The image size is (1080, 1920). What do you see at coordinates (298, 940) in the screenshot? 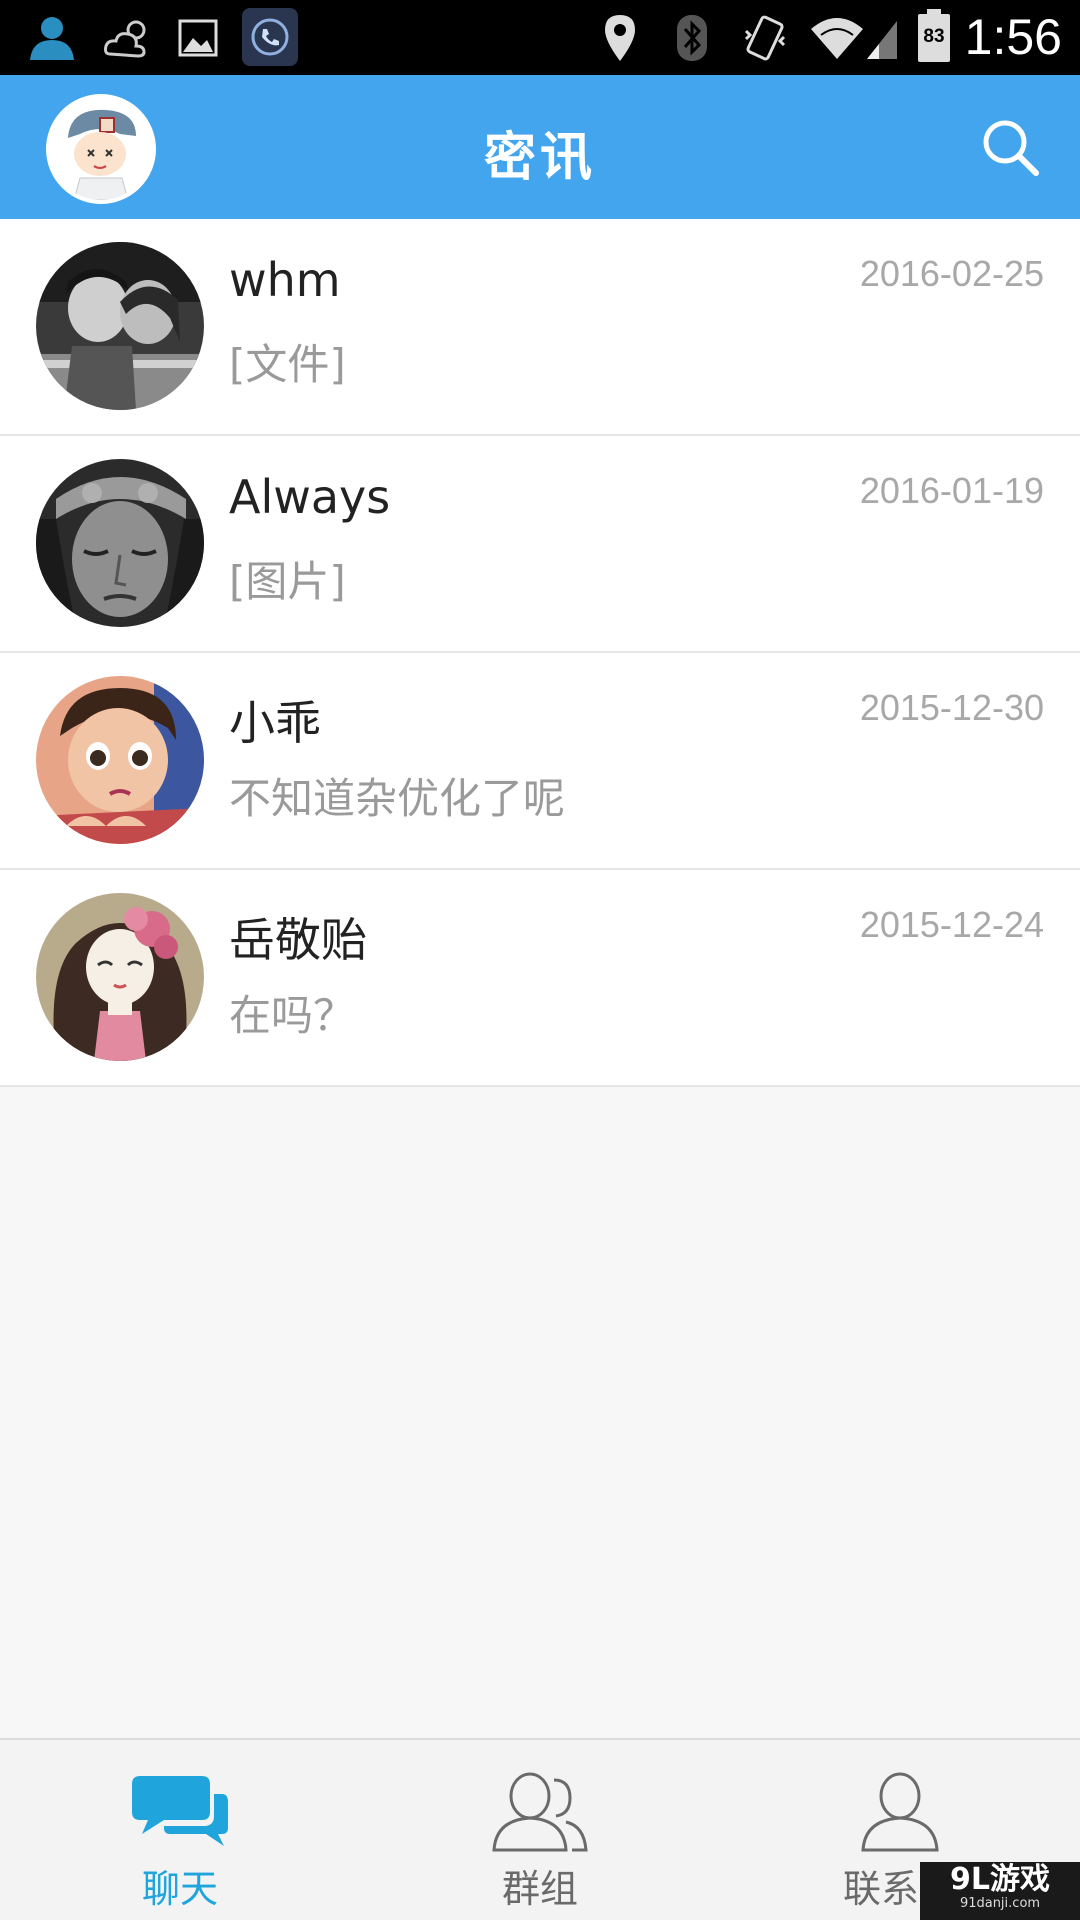
I see `chat-name: 岳敬贻` at bounding box center [298, 940].